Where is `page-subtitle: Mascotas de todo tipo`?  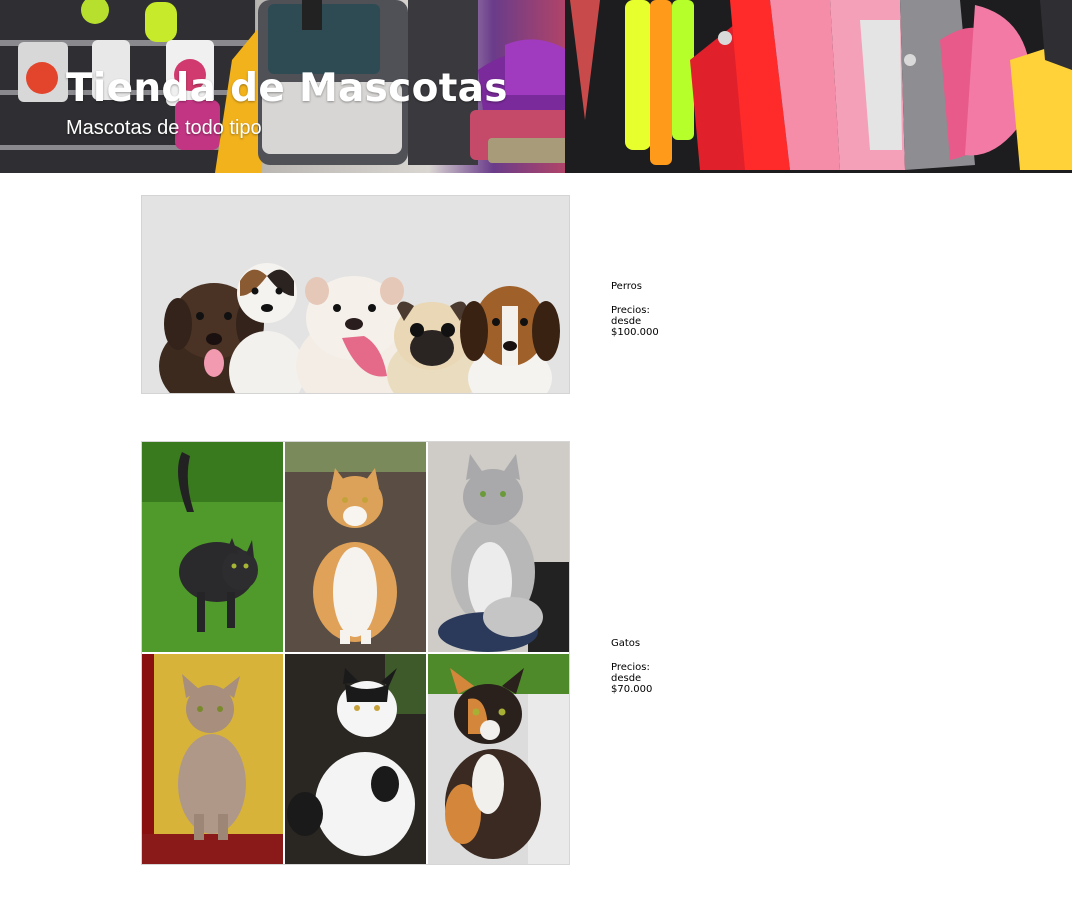 page-subtitle: Mascotas de todo tipo is located at coordinates (164, 128).